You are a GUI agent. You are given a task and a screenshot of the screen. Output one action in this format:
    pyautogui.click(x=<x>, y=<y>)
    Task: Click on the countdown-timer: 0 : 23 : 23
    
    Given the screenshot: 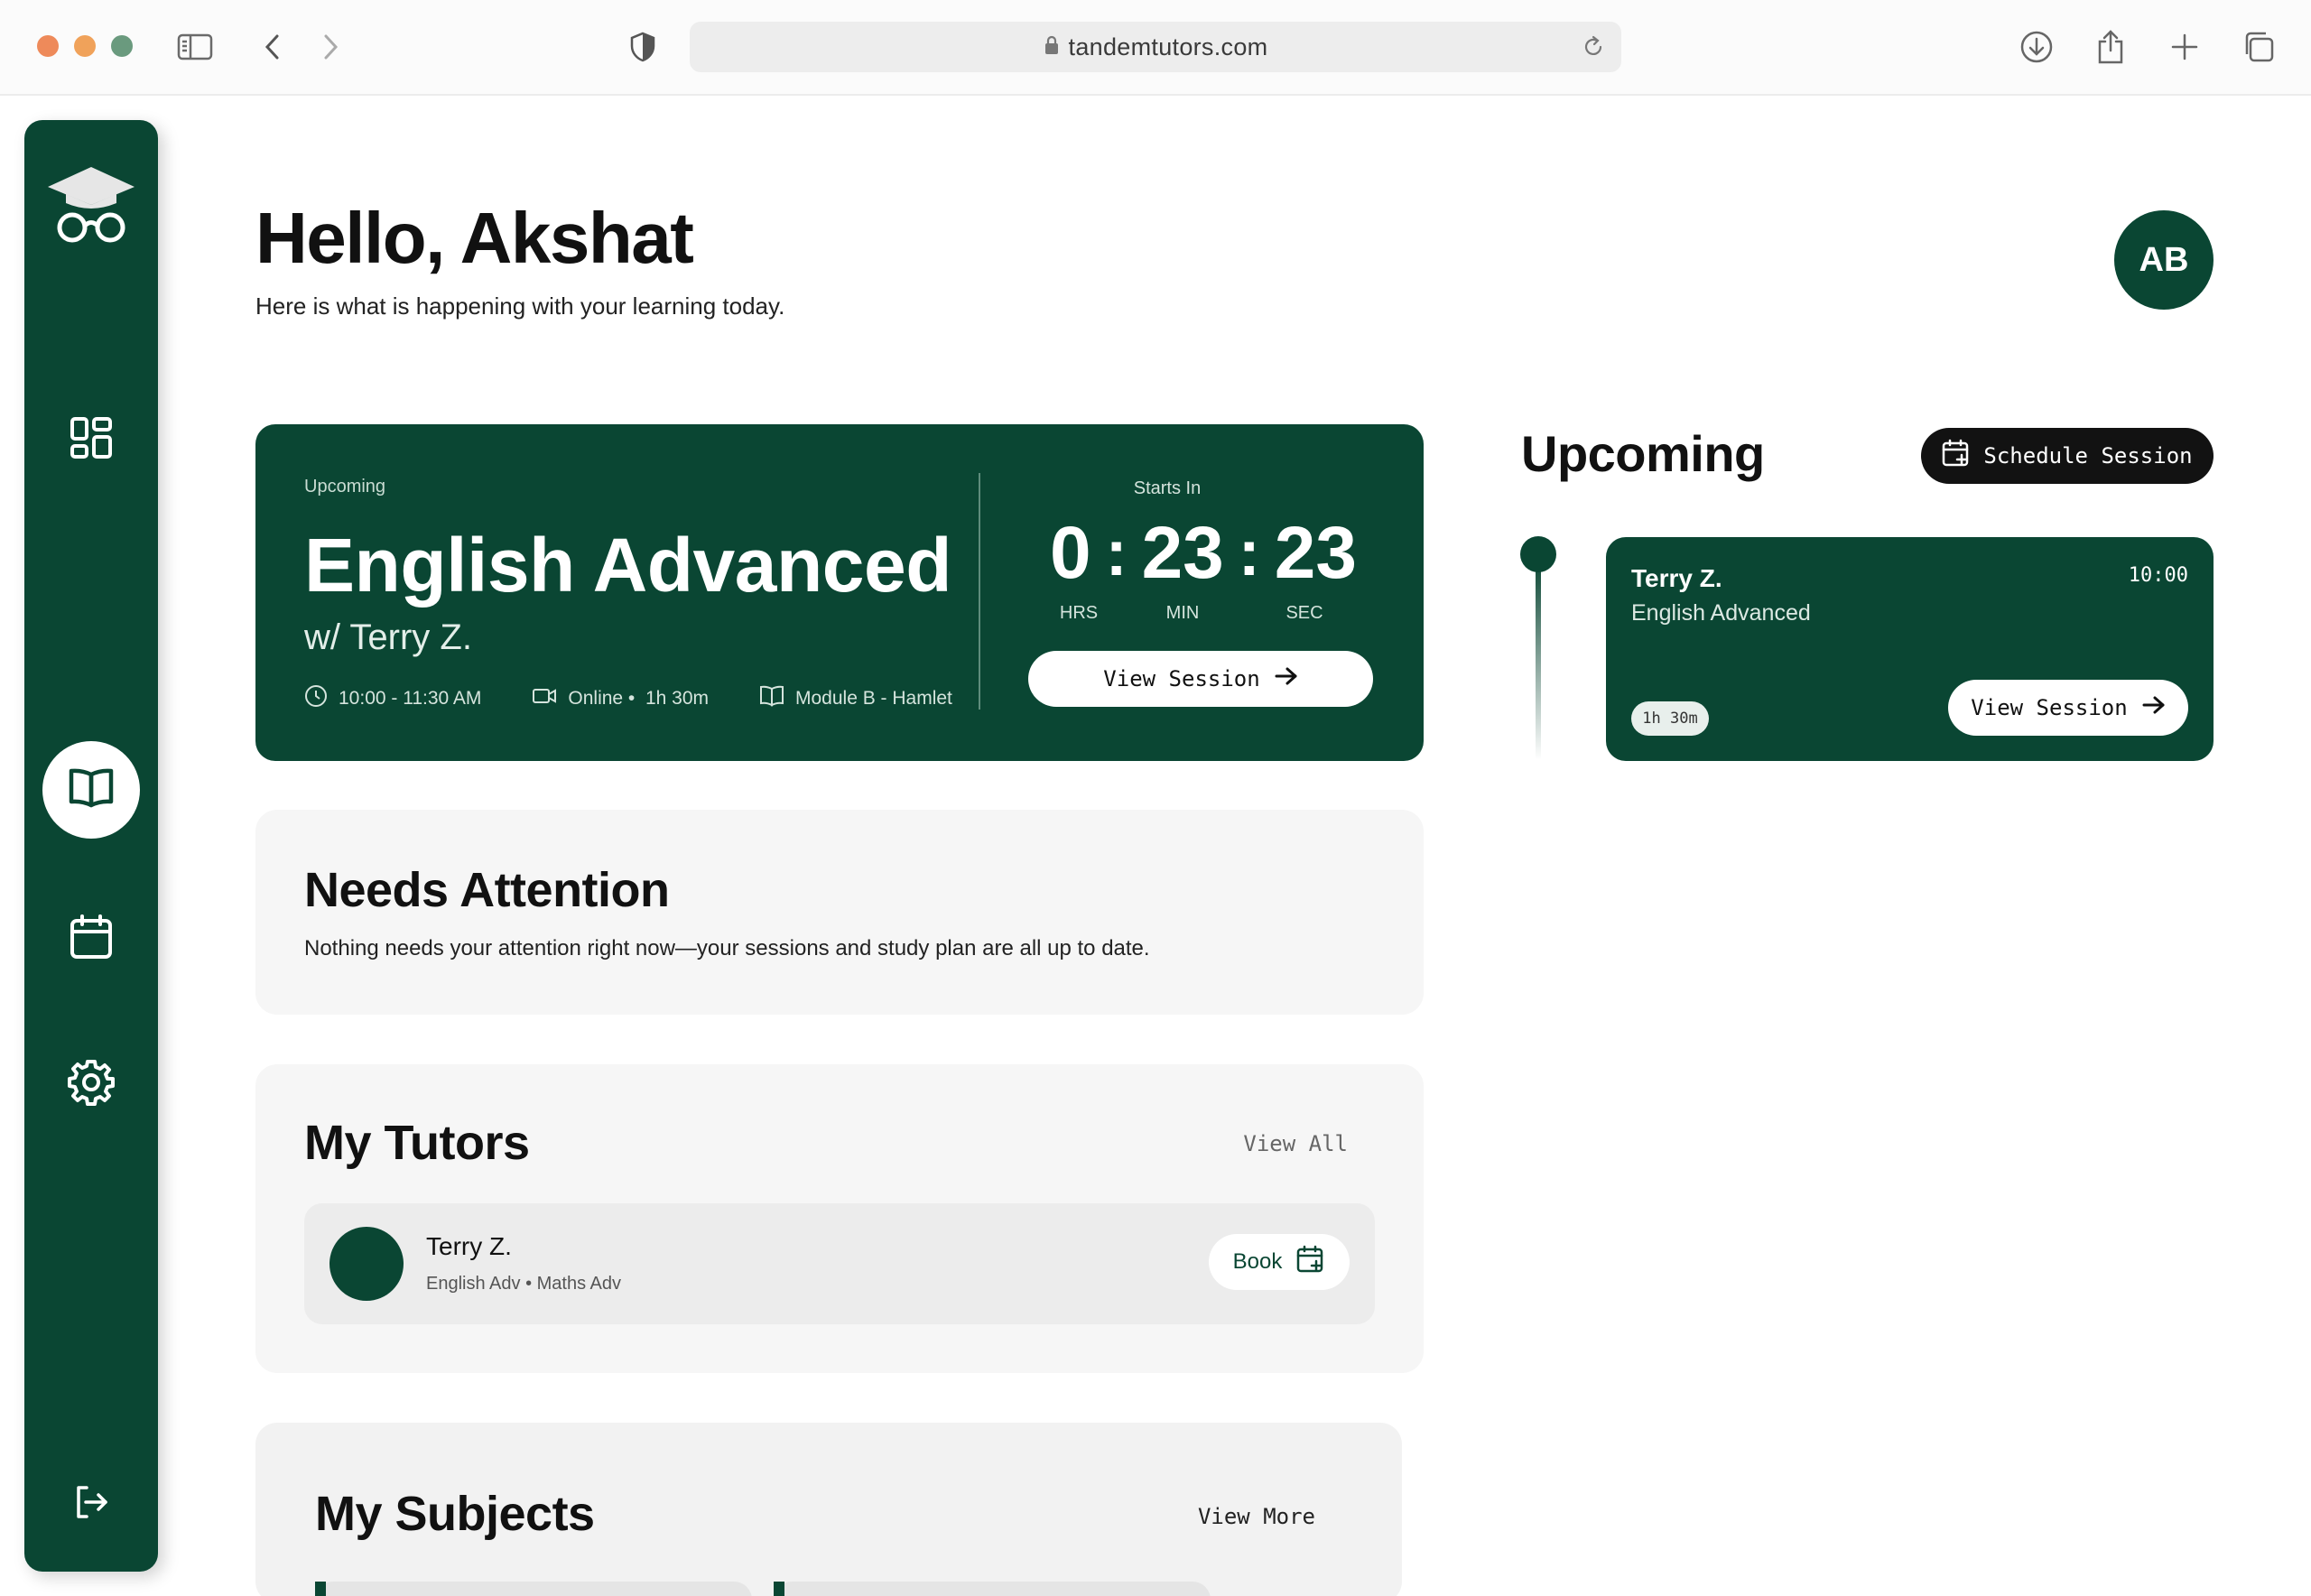 What is the action you would take?
    pyautogui.click(x=1203, y=553)
    